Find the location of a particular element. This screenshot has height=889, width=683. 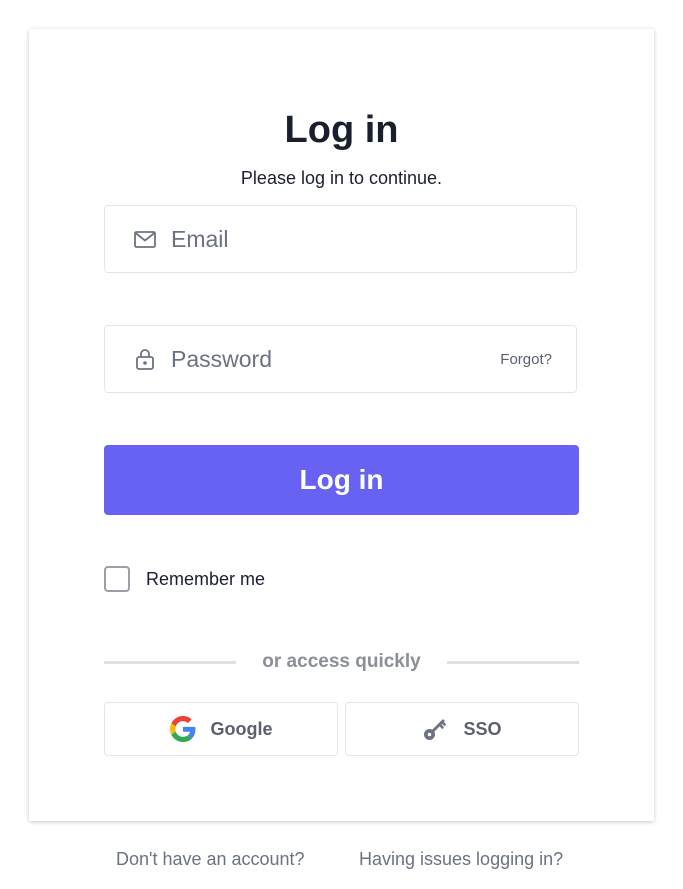

mail-icon is located at coordinates (145, 240).